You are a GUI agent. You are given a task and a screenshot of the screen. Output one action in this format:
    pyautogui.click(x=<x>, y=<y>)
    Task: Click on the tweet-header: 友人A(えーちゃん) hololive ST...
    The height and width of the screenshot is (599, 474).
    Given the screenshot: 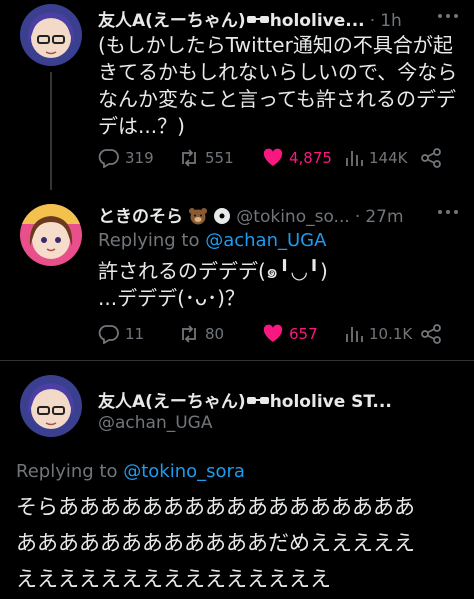 What is the action you would take?
    pyautogui.click(x=283, y=399)
    